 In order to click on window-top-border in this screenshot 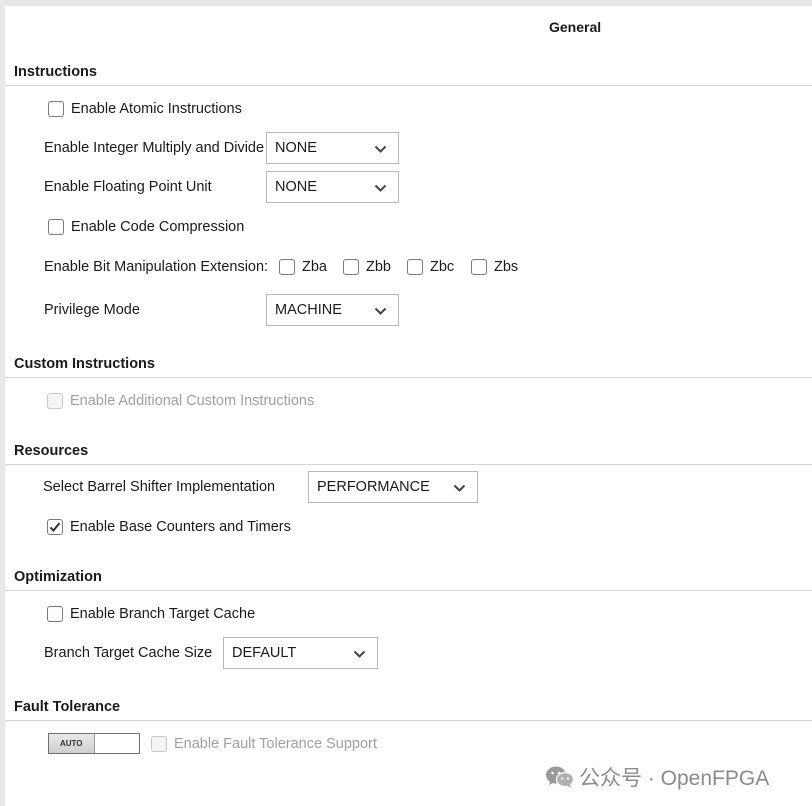, I will do `click(406, 3)`.